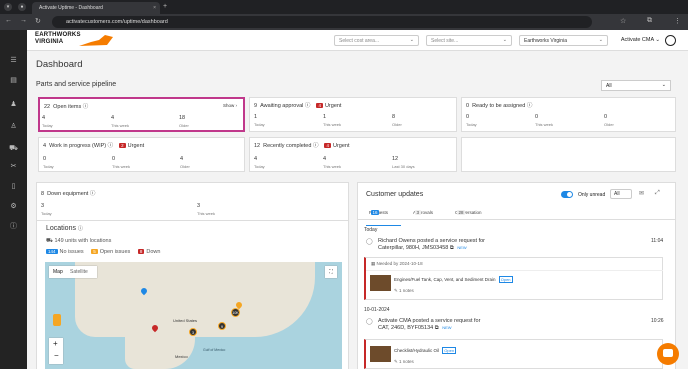 The width and height of the screenshot is (688, 369). Describe the element at coordinates (154, 8) in the screenshot. I see `close-tab-icon: ×` at that location.